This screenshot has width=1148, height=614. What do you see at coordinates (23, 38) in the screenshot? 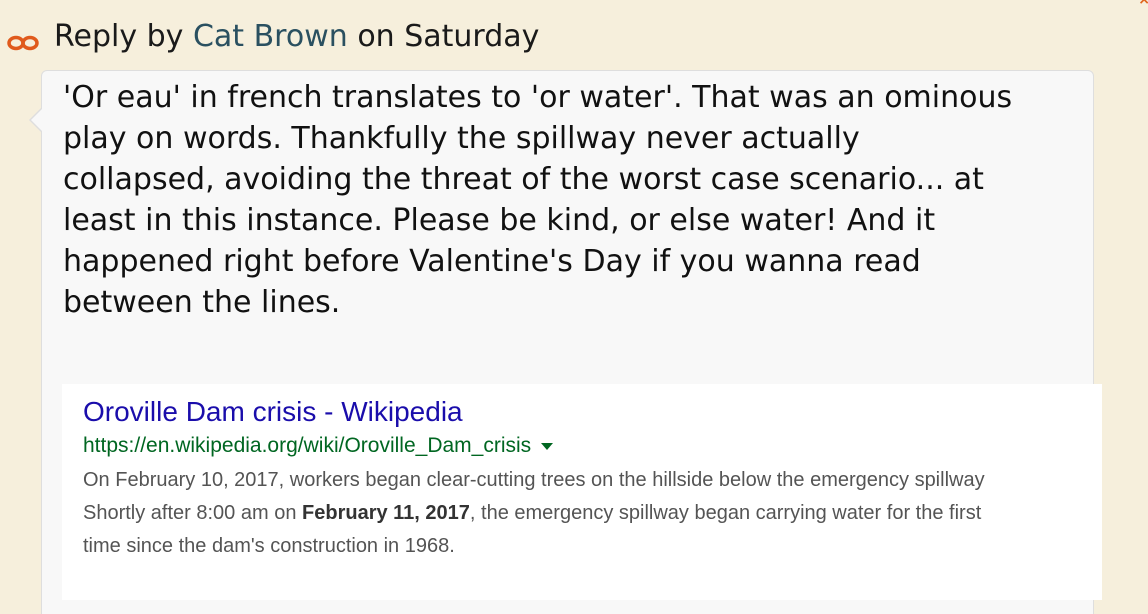
I see `link-icon` at bounding box center [23, 38].